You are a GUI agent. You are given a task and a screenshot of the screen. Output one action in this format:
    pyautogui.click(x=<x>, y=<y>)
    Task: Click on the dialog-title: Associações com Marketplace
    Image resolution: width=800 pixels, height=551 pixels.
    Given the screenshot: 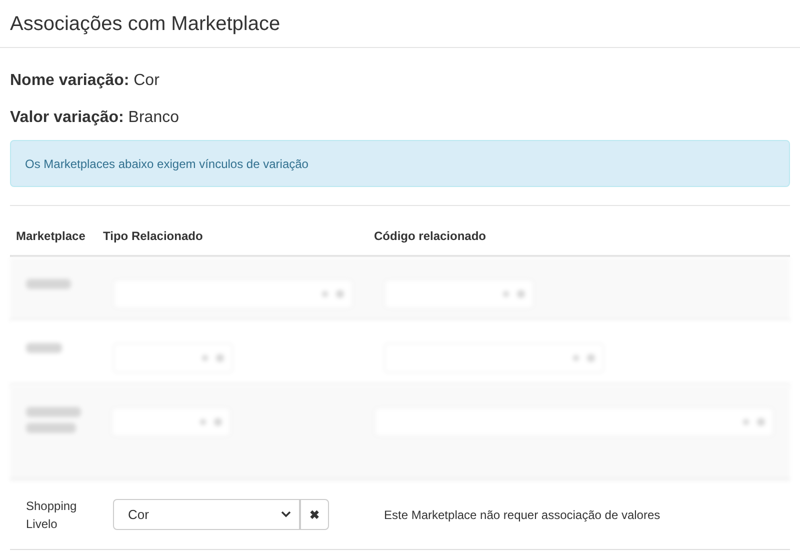 What is the action you would take?
    pyautogui.click(x=145, y=24)
    